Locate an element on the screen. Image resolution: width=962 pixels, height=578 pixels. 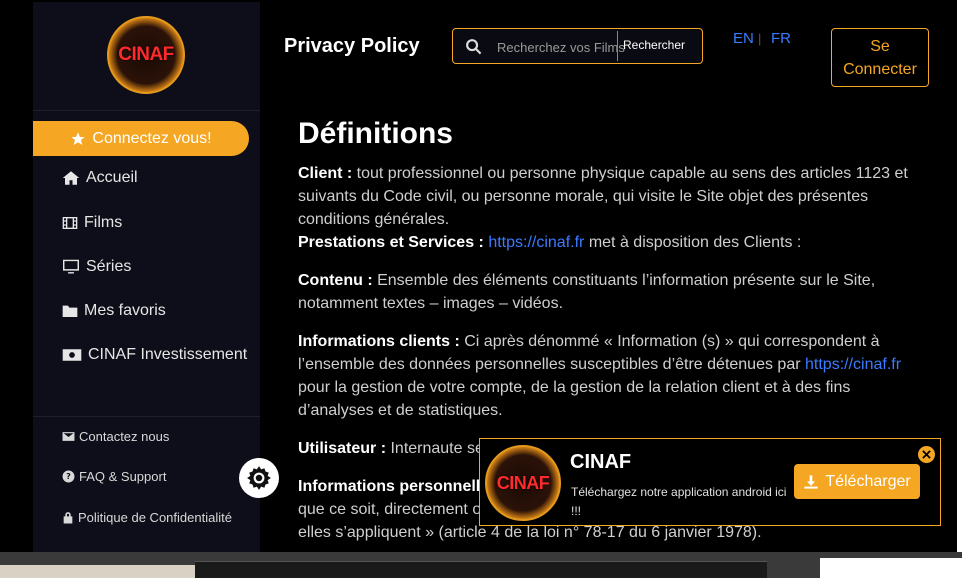
privacy-link: Politique de Confidentialité is located at coordinates (147, 517).